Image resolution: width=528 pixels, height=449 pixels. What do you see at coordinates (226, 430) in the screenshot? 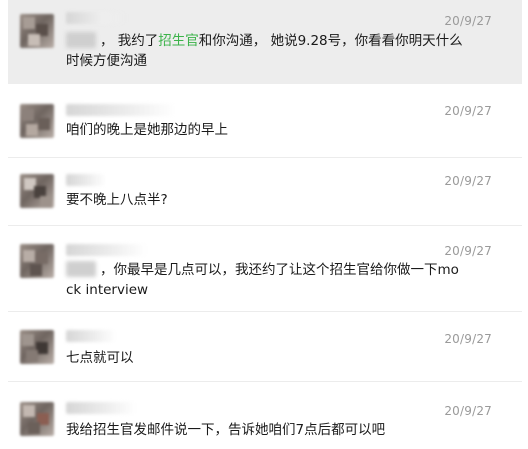
I see `message-text: 我给招生官发邮件说一下，告诉她咱们7点后都可以吧` at bounding box center [226, 430].